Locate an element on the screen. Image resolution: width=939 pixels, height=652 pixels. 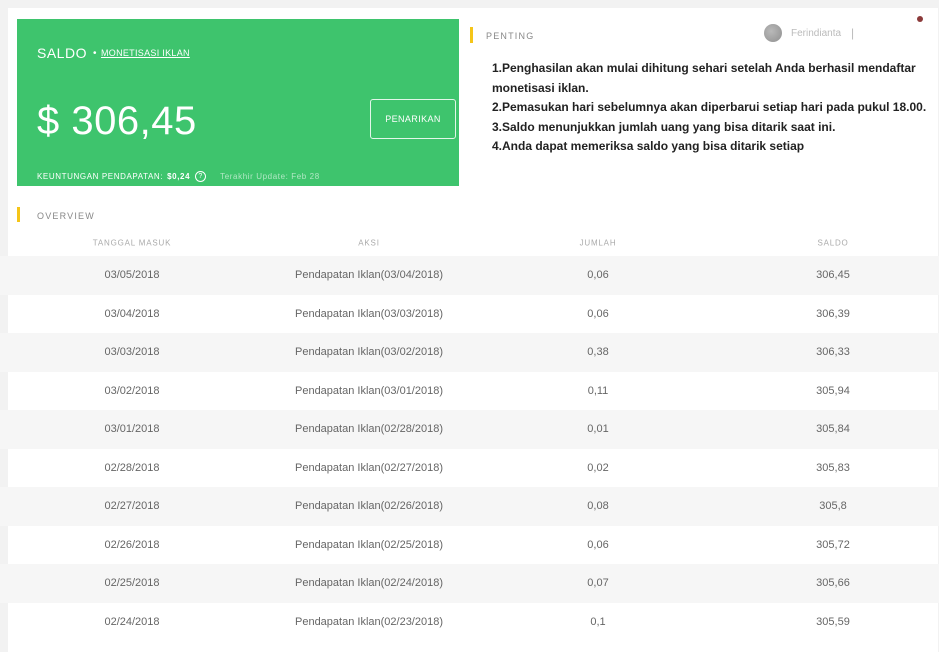
cell-amount: 0,01 is located at coordinates (598, 429).